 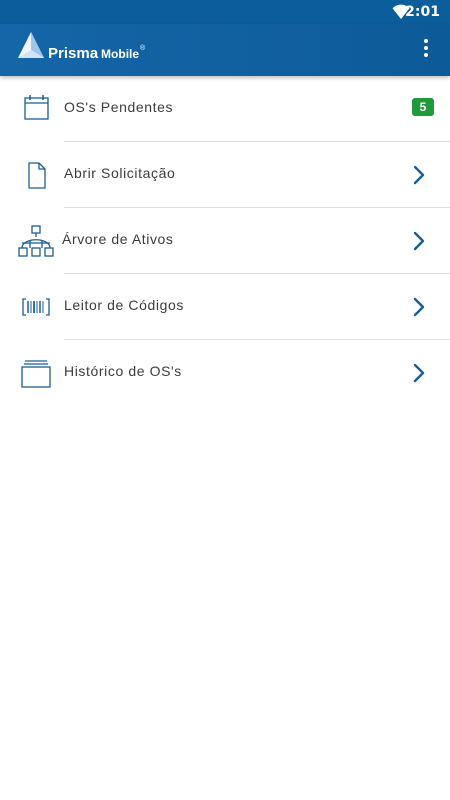 What do you see at coordinates (118, 239) in the screenshot?
I see `menu-item-label: Árvore de Ativos` at bounding box center [118, 239].